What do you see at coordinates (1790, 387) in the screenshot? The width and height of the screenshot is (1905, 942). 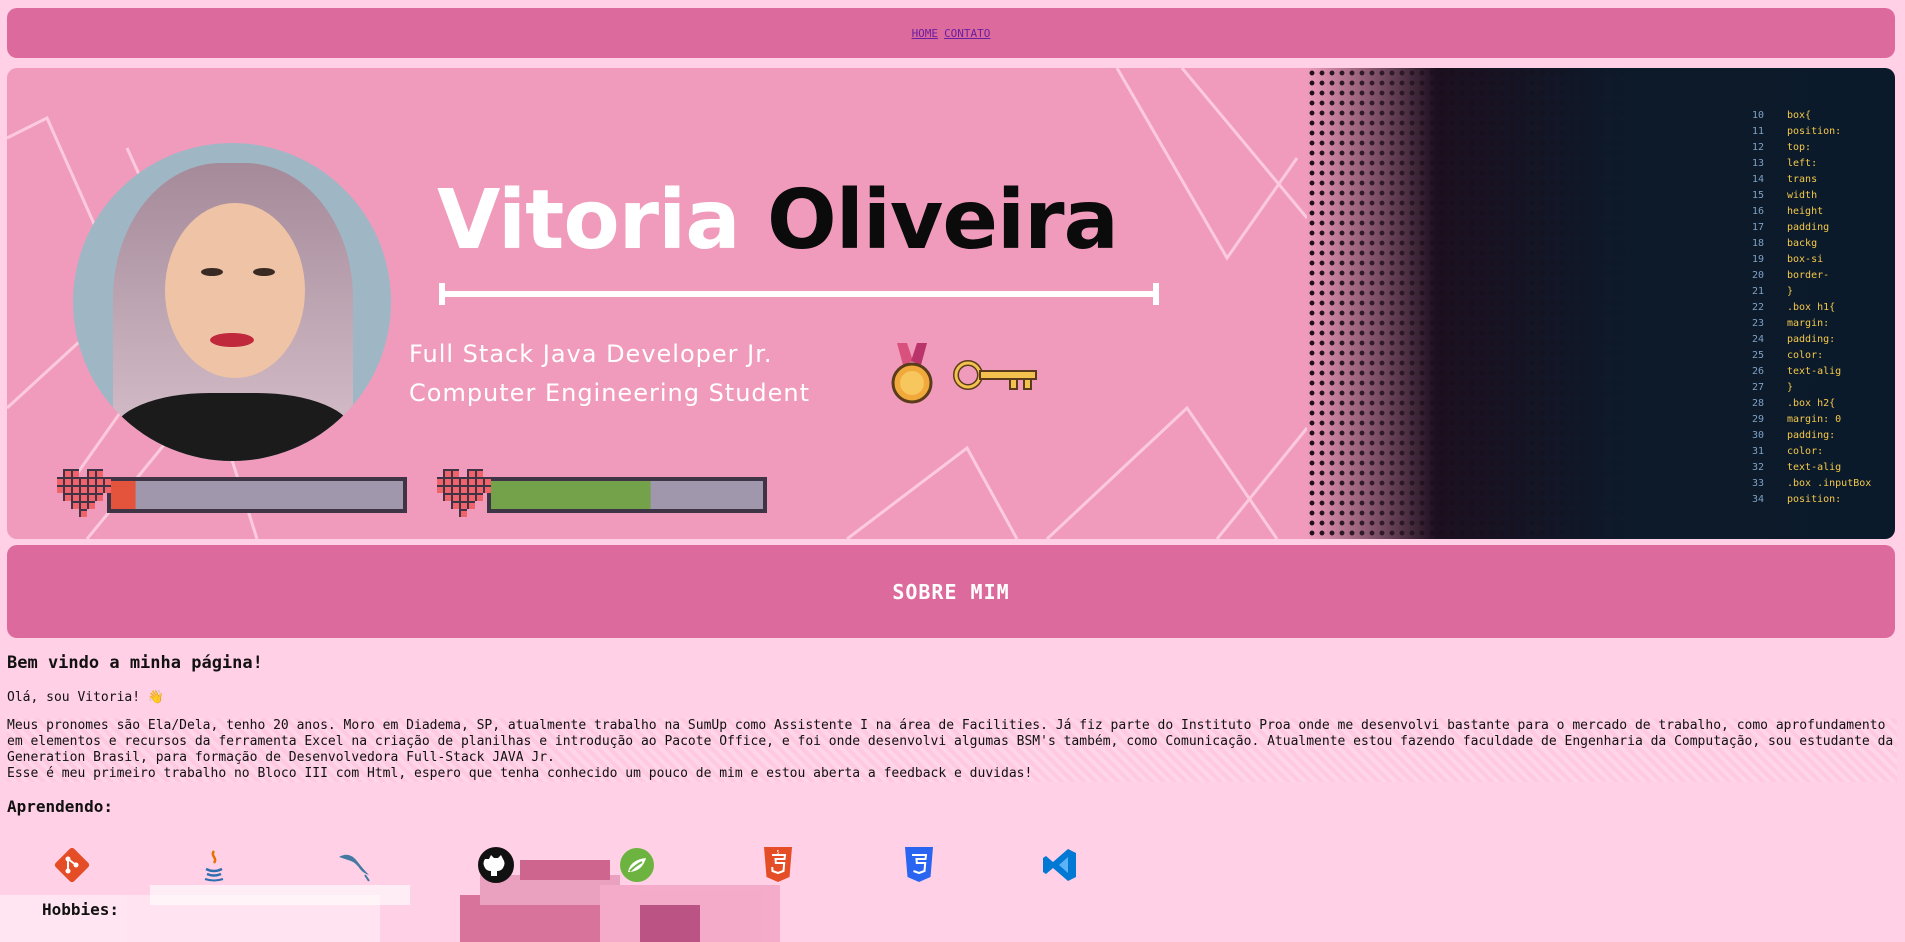 I see `code-line: }` at bounding box center [1790, 387].